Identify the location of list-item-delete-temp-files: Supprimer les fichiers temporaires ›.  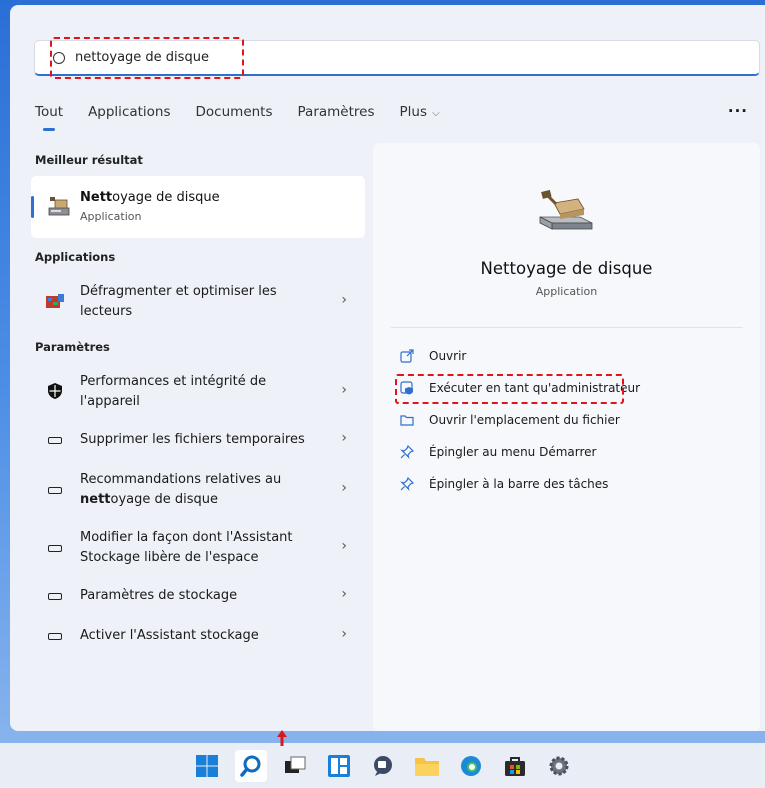
(198, 440).